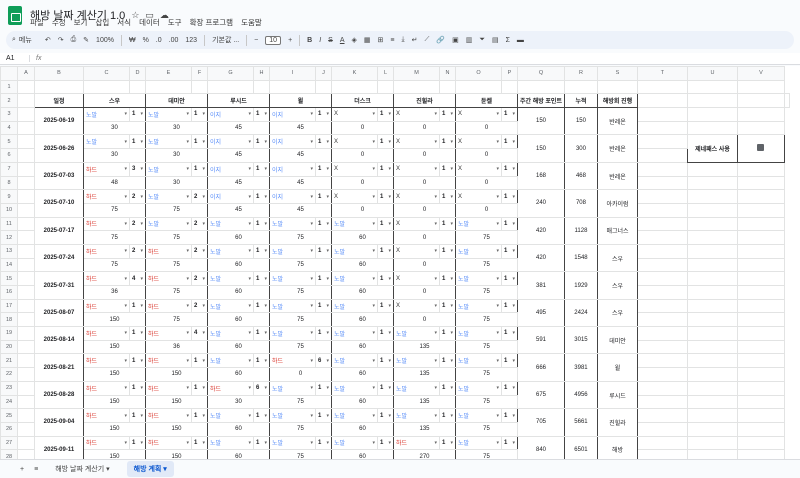 This screenshot has width=800, height=478. I want to click on name-box: A1, so click(15, 58).